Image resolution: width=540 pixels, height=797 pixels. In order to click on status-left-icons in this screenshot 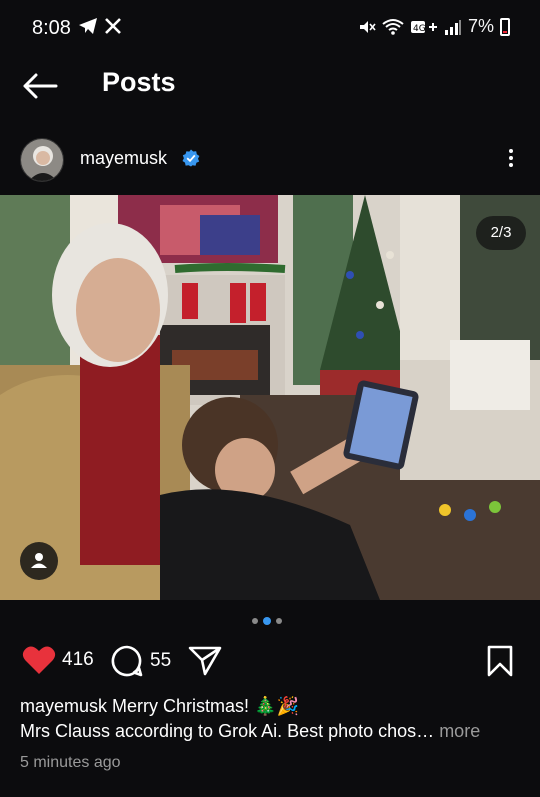, I will do `click(100, 26)`.